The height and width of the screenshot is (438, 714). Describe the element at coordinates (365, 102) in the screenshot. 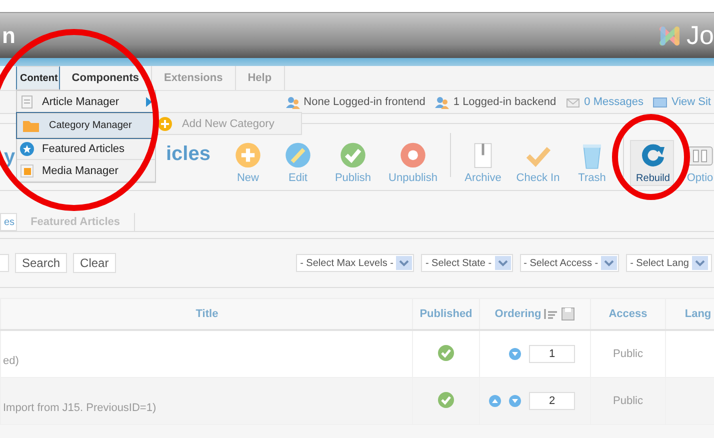

I see `status-text: None Logged-in frontend` at that location.